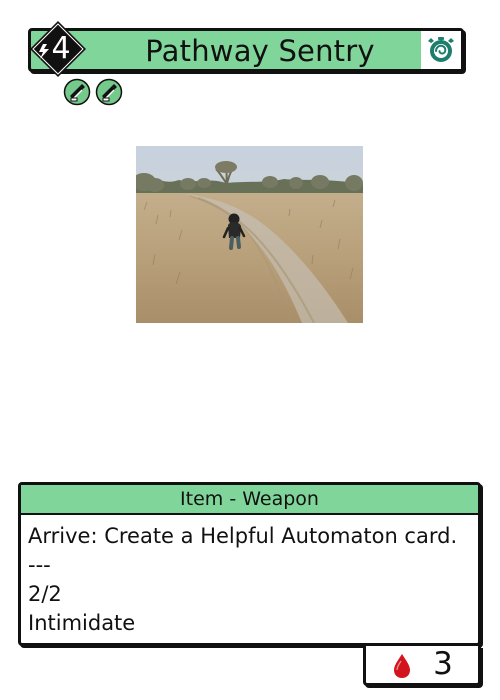 The image size is (500, 700). I want to click on card-art-image, so click(249, 234).